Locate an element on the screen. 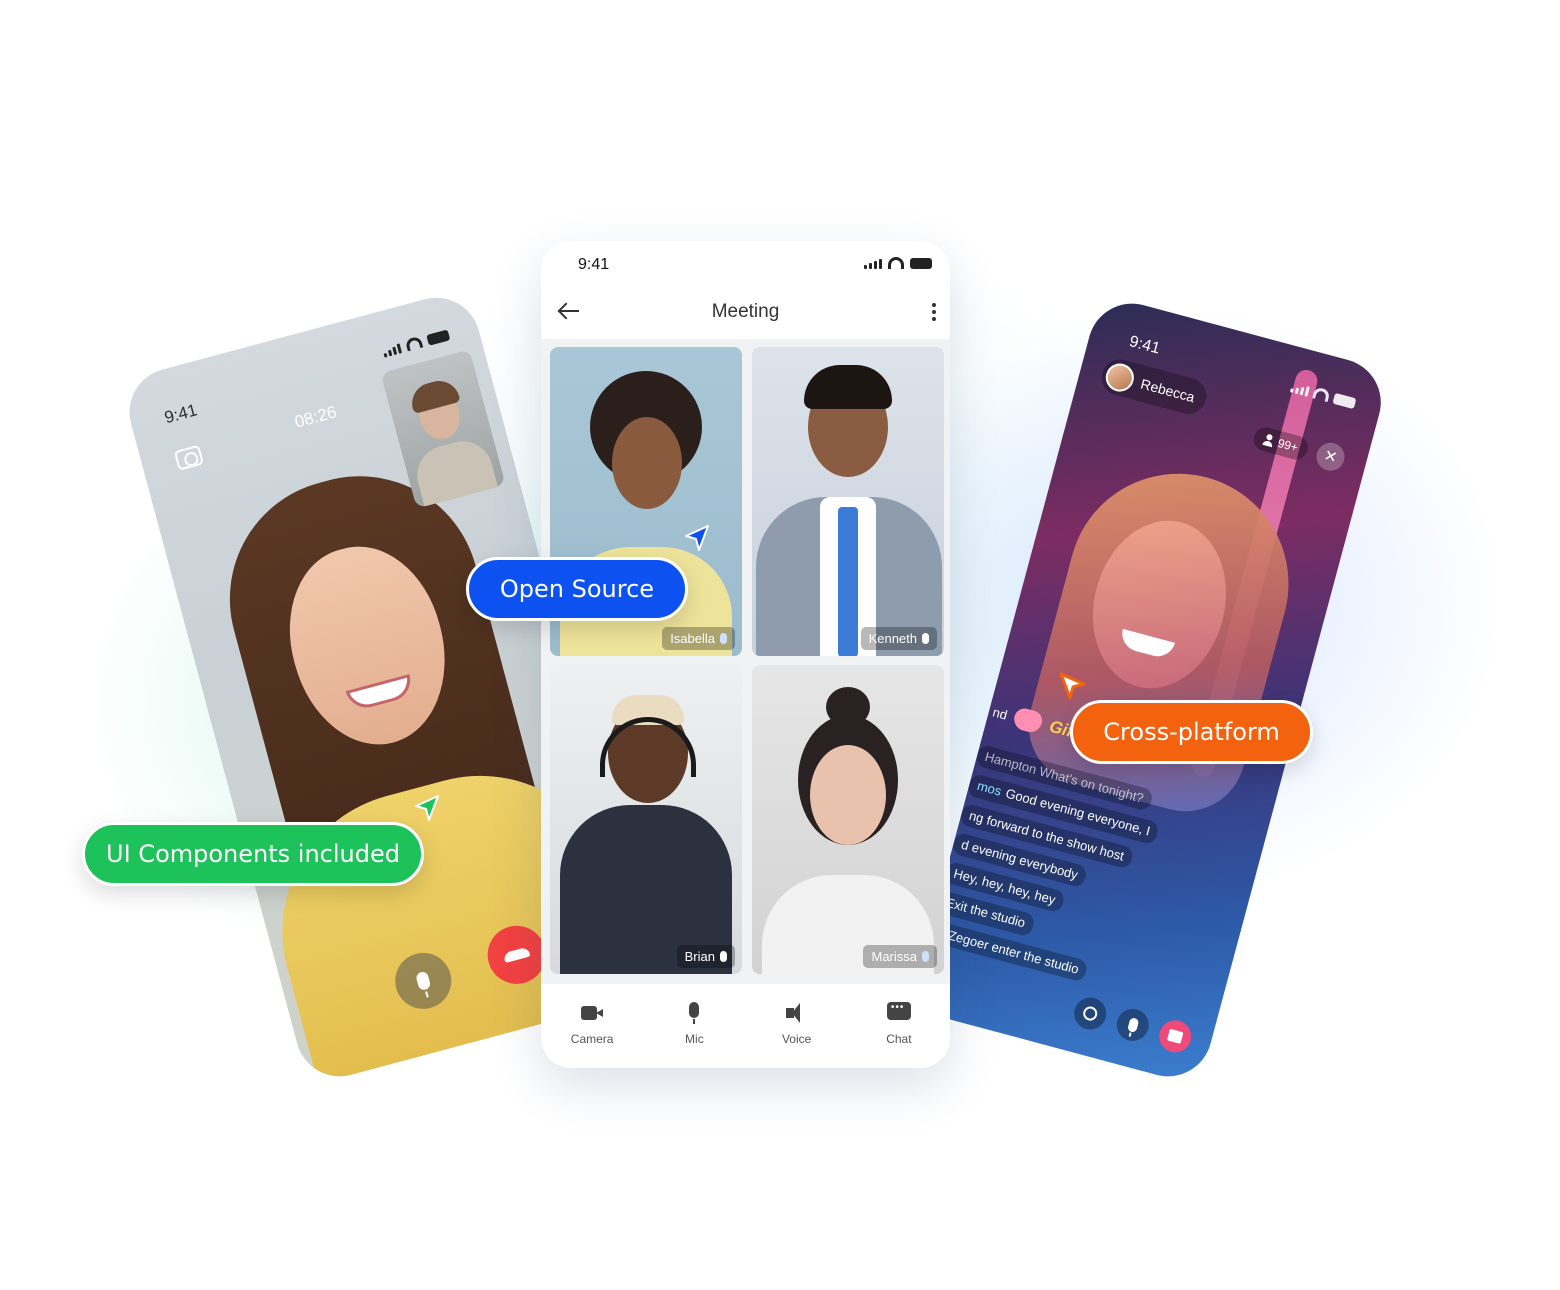 The width and height of the screenshot is (1560, 1290). participant-label: Marissa is located at coordinates (900, 956).